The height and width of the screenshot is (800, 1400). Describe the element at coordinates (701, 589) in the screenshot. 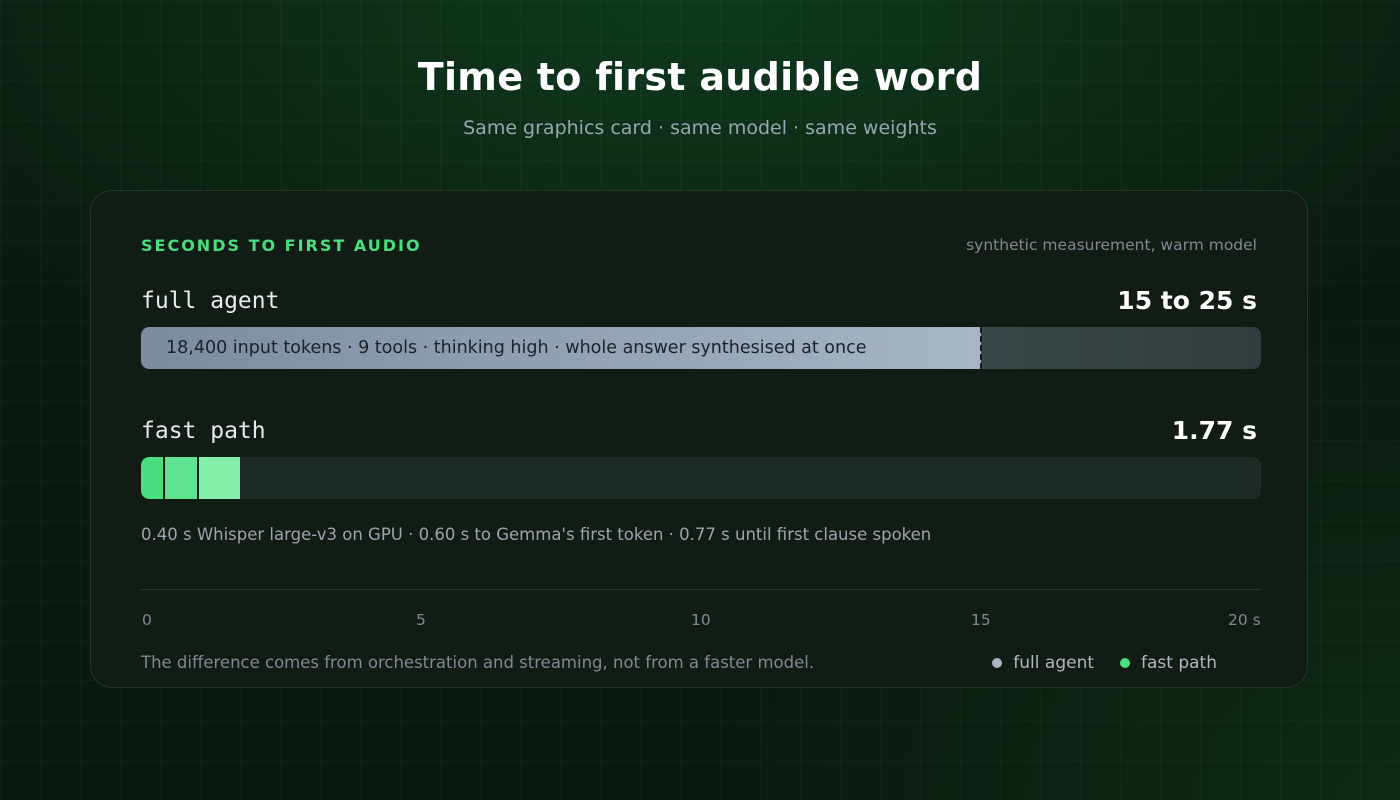

I see `x-axis-line` at that location.